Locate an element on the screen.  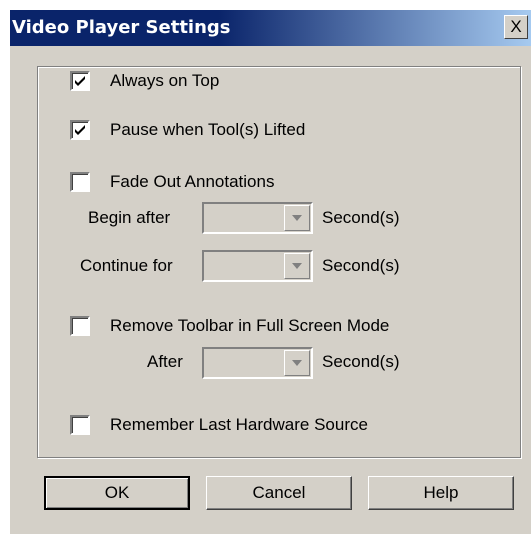
title-bar: Video Player Settings X is located at coordinates (270, 28).